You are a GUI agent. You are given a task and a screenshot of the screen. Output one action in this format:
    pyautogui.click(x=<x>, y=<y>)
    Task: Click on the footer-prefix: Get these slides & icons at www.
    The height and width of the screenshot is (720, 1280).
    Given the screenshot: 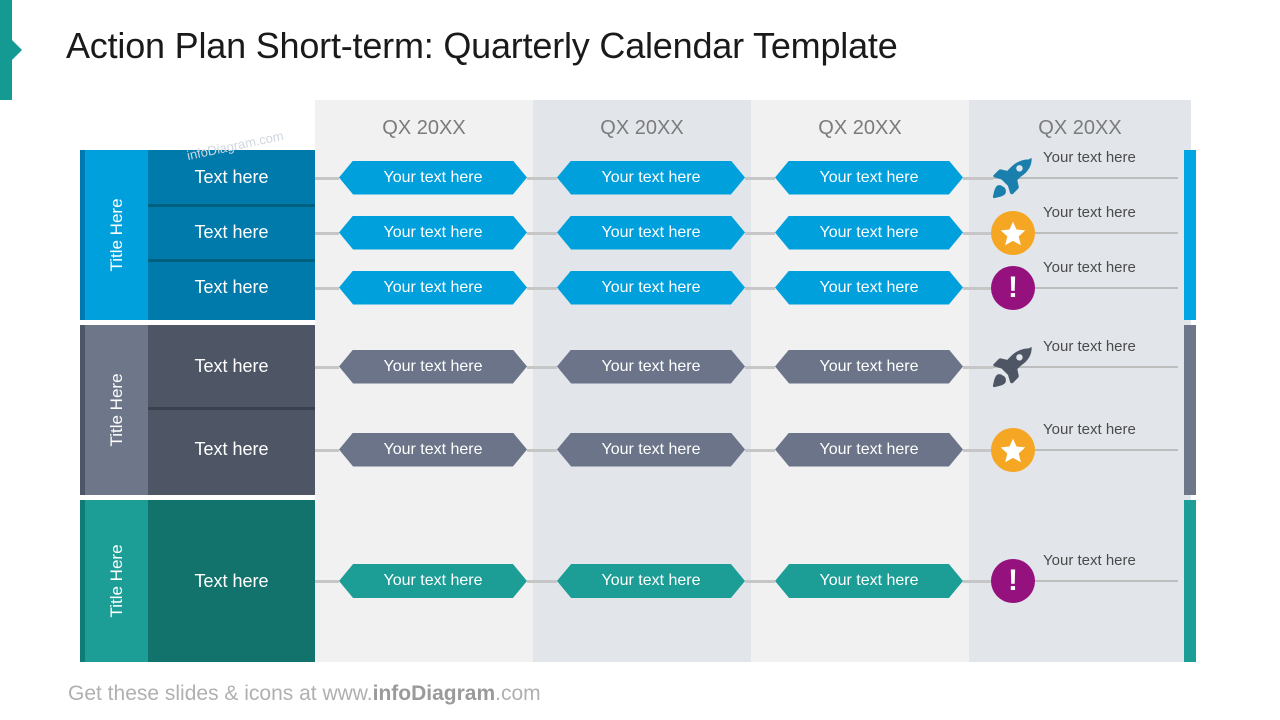 What is the action you would take?
    pyautogui.click(x=220, y=693)
    